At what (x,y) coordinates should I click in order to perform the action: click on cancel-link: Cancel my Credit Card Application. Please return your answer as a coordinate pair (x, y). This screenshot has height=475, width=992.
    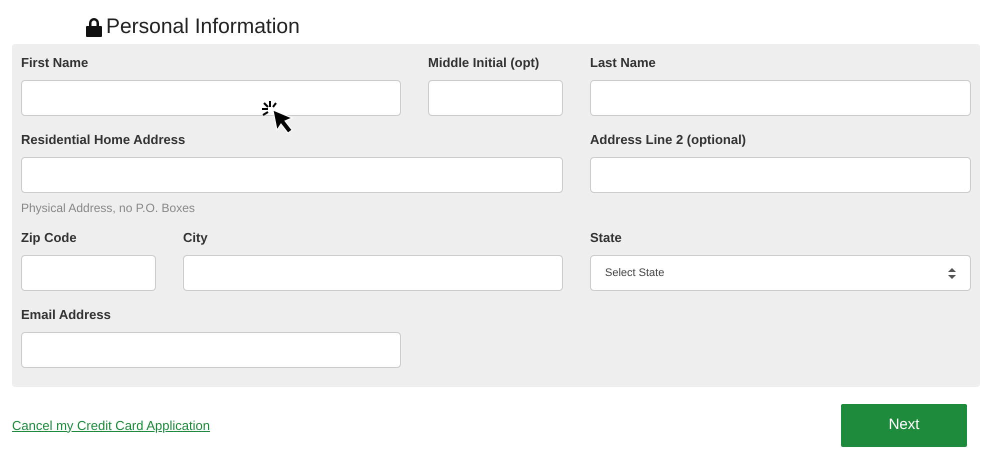
    Looking at the image, I should click on (111, 426).